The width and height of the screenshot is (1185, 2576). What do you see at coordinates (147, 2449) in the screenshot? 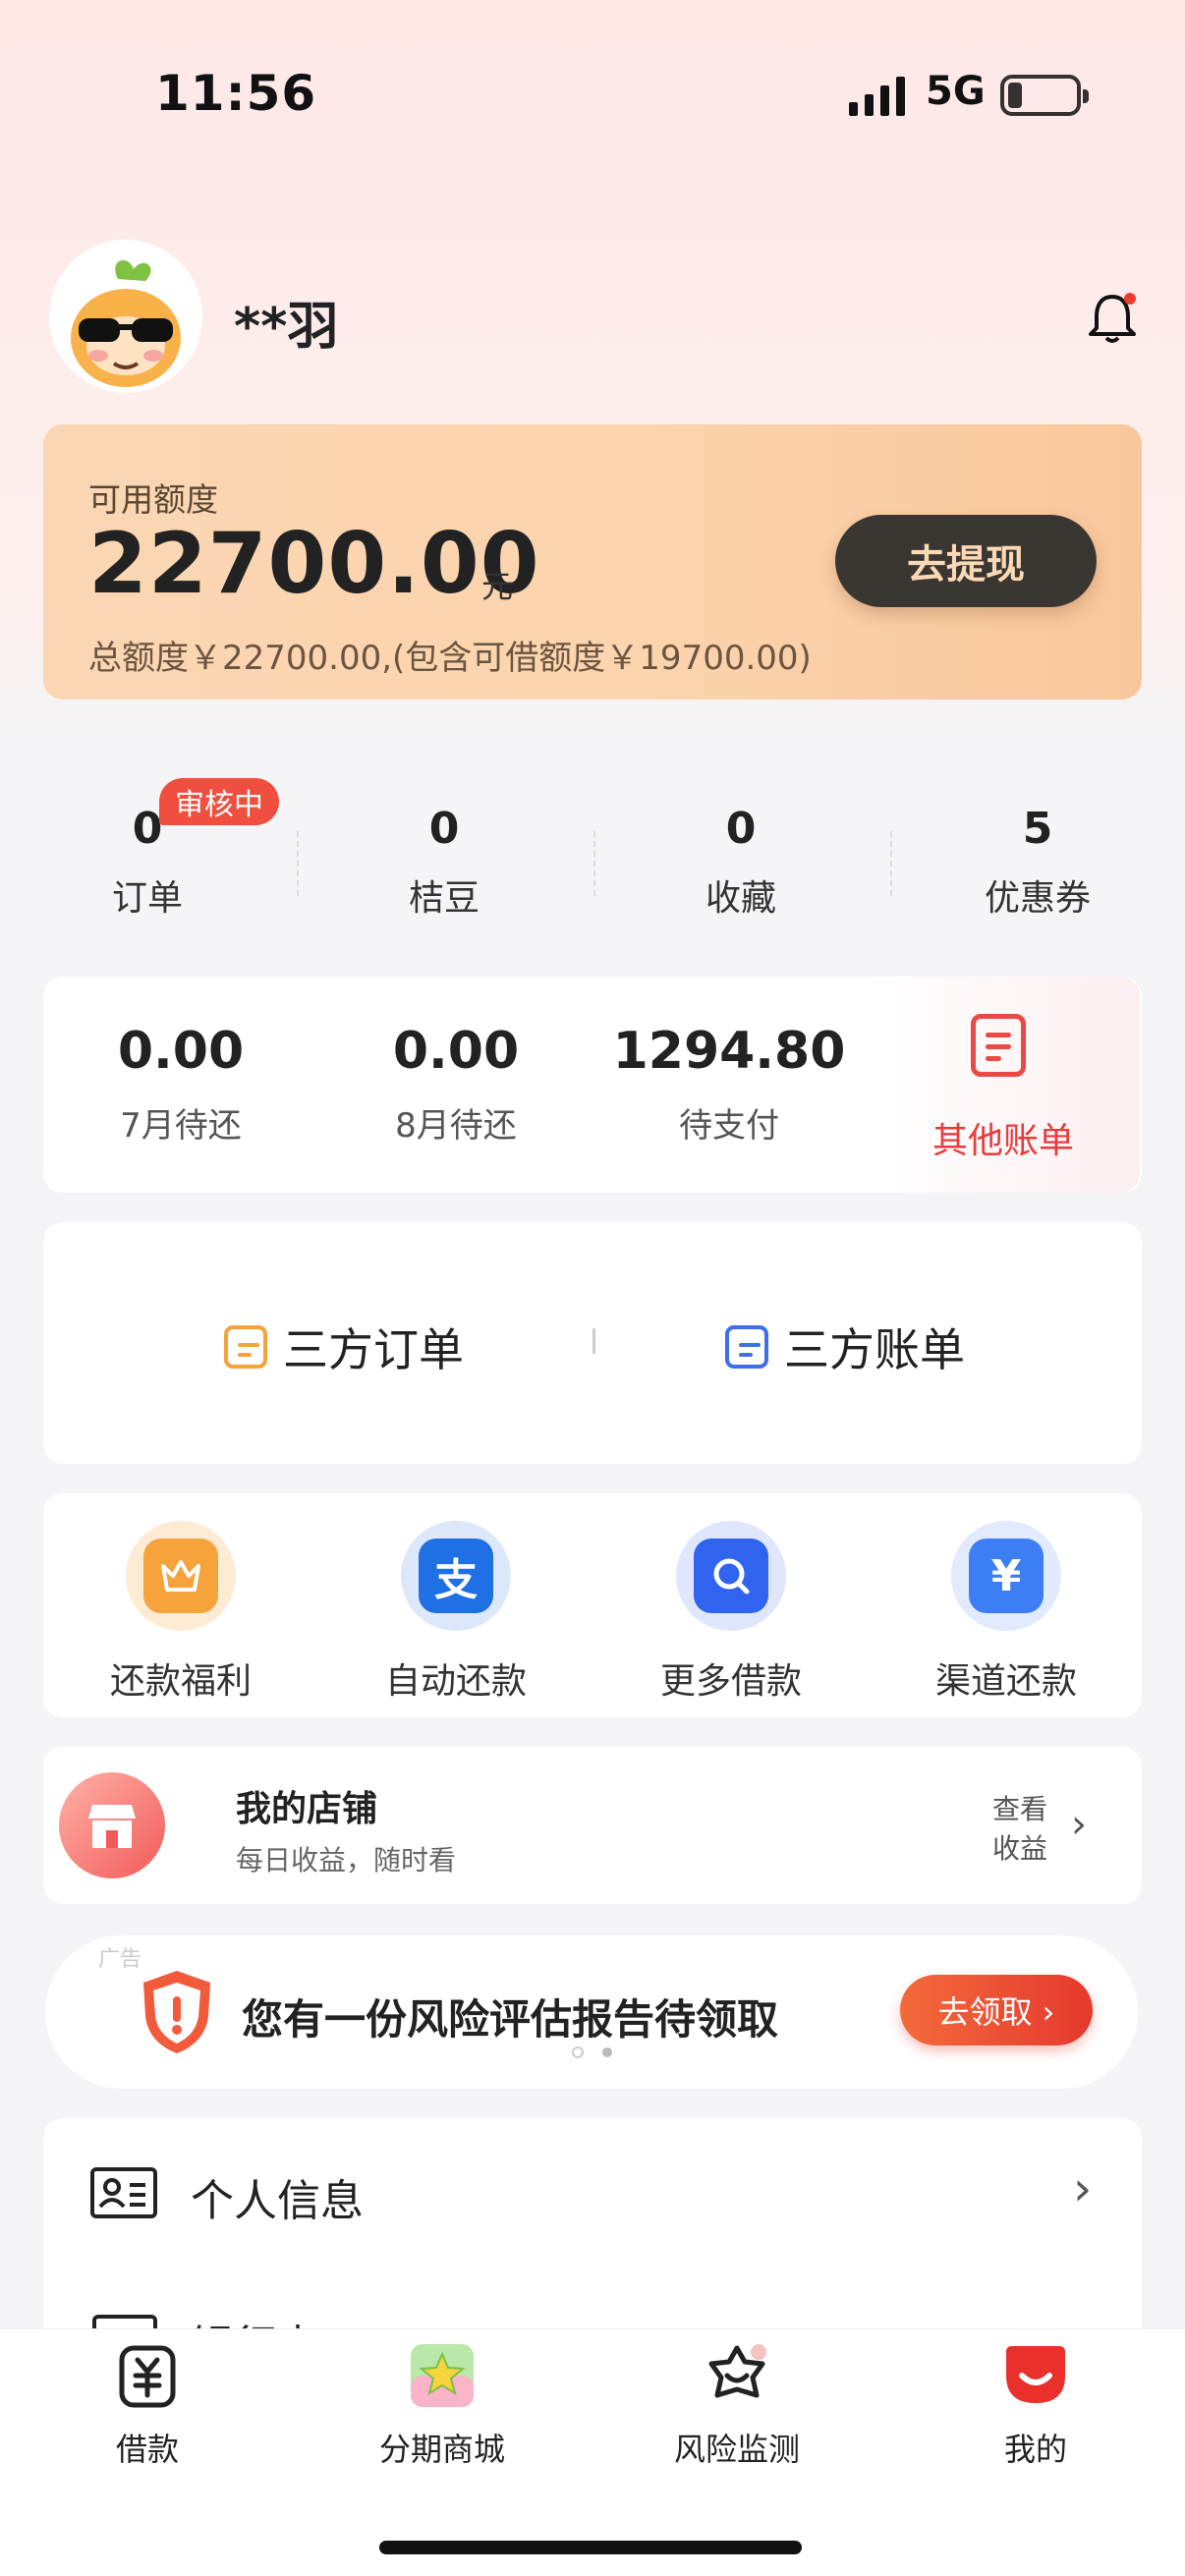
I see `tab-label: 借款` at bounding box center [147, 2449].